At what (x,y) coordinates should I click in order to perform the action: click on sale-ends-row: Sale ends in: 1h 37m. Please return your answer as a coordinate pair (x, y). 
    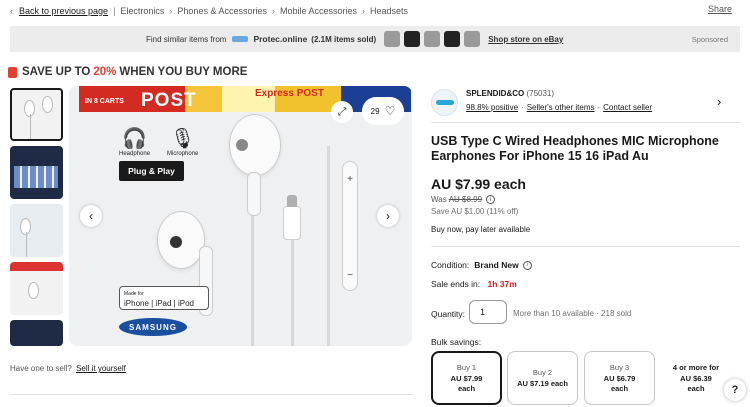
    Looking at the image, I should click on (474, 284).